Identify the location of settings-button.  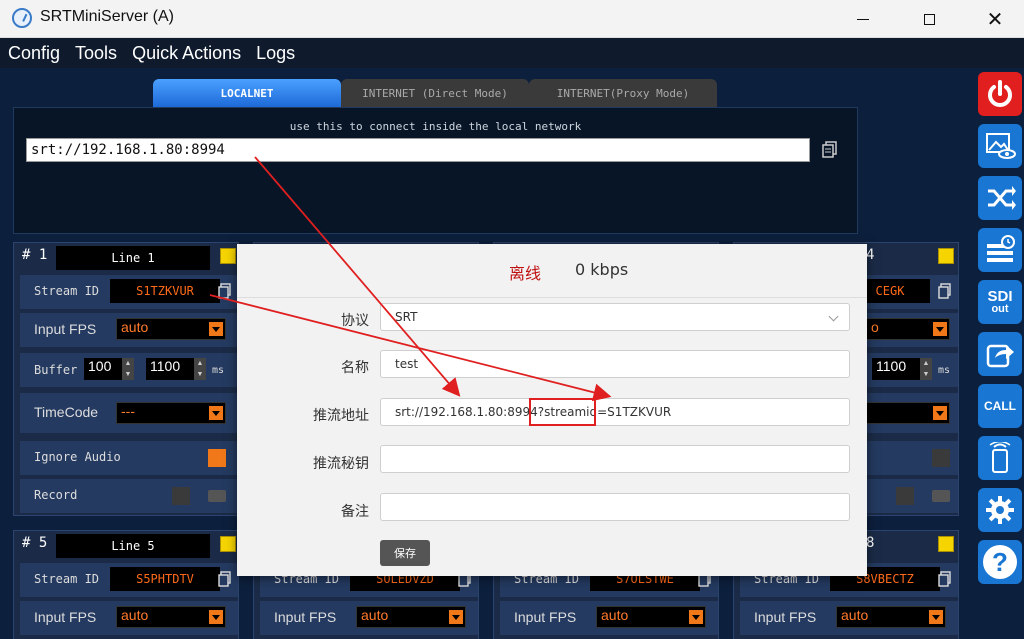
(1000, 510).